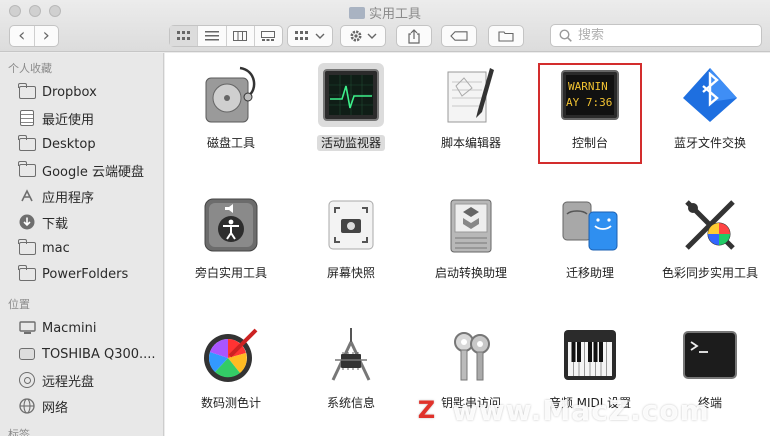 The image size is (770, 436). What do you see at coordinates (310, 36) in the screenshot?
I see `group-by-button` at bounding box center [310, 36].